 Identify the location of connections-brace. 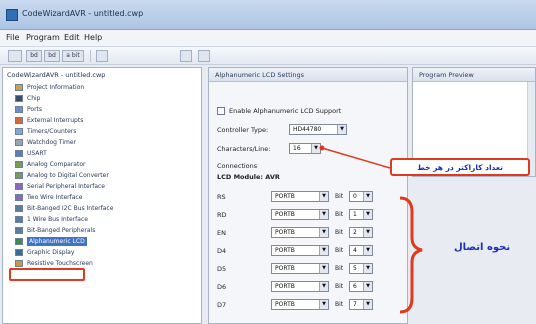
(411, 255).